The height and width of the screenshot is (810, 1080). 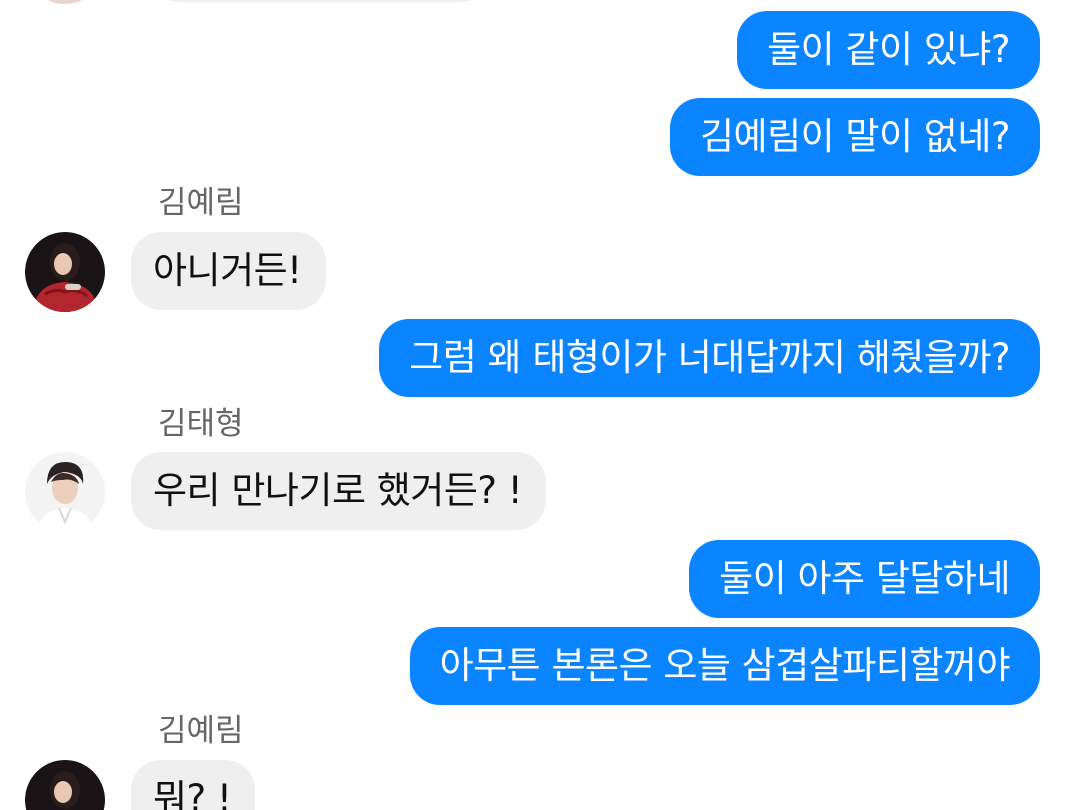 I want to click on sender-name: 김태형, so click(x=201, y=424).